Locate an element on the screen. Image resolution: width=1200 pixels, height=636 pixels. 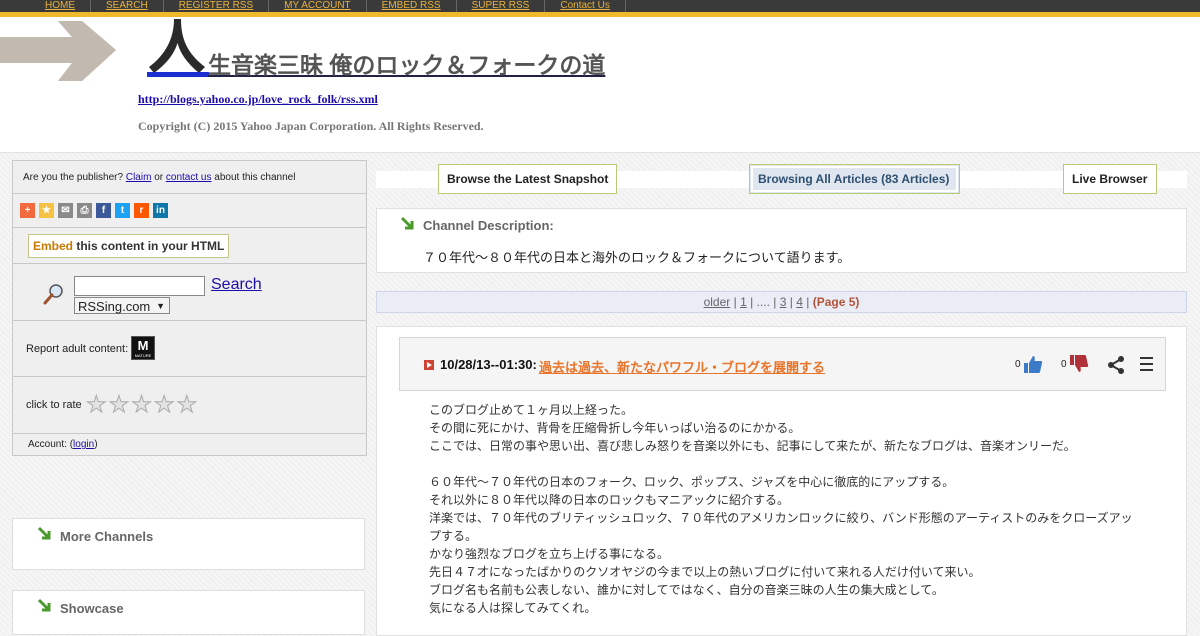
more-channels-box: More Channels is located at coordinates (188, 544).